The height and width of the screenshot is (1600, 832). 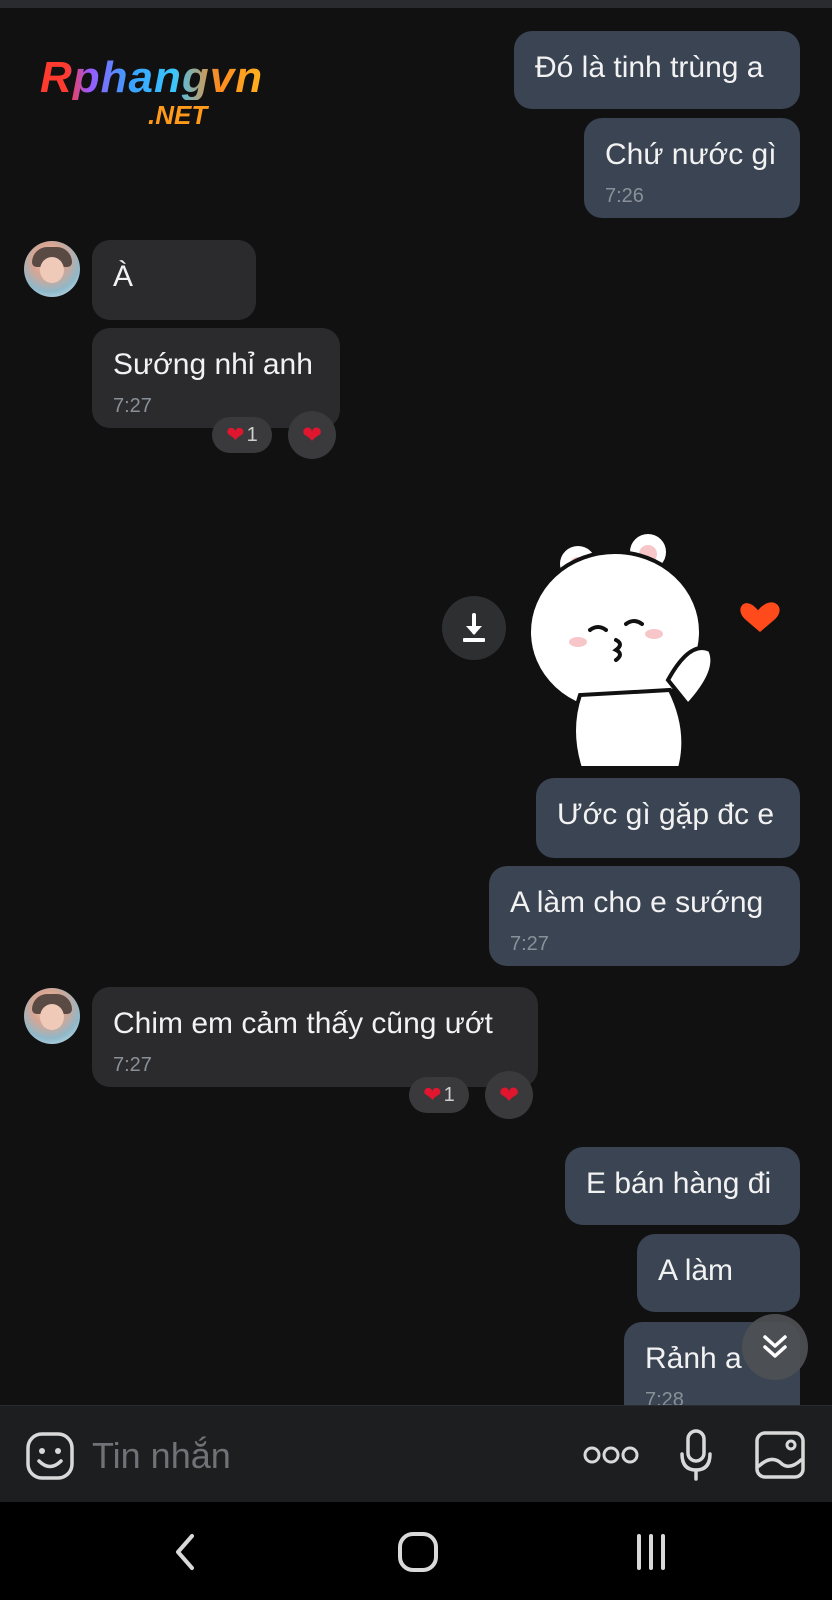 What do you see at coordinates (649, 67) in the screenshot?
I see `message-text: Đó là tinh trùng a` at bounding box center [649, 67].